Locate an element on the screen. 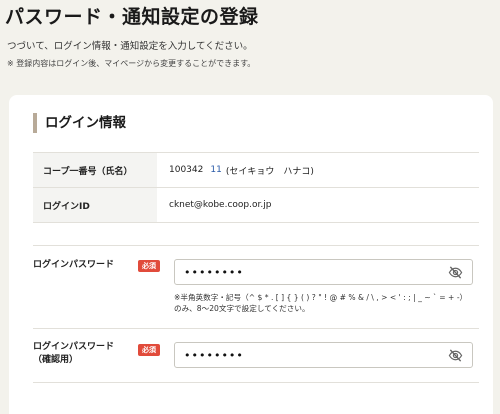  edit-note: ※ 登録内容はログイン後、マイページから変更することができます。 is located at coordinates (131, 63).